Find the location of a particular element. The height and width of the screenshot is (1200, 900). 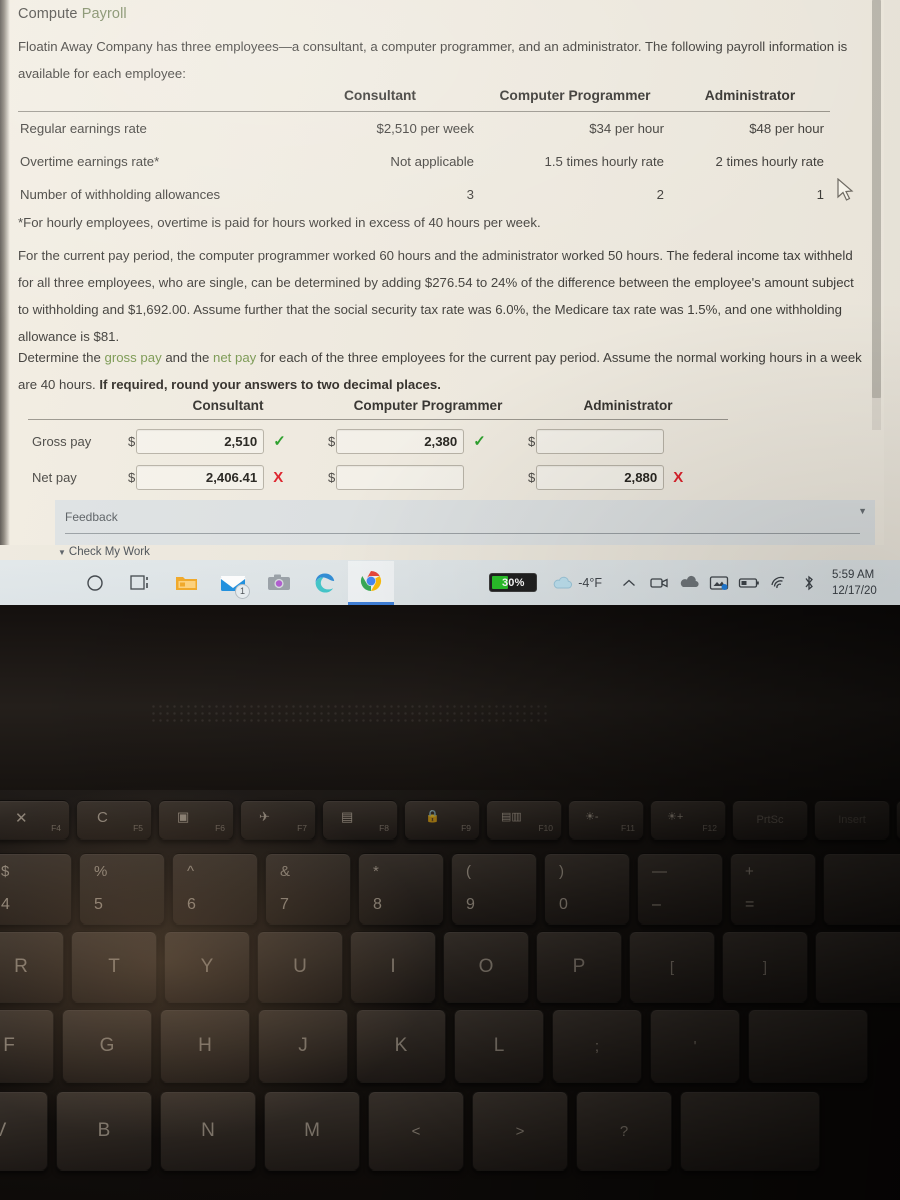

key-f8: ▤ F8 is located at coordinates (360, 820).